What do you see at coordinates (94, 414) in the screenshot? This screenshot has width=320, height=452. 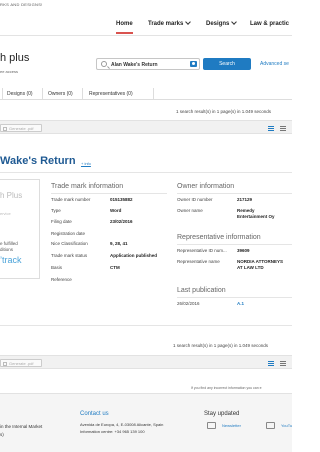 I see `contact-heading: Contact us` at bounding box center [94, 414].